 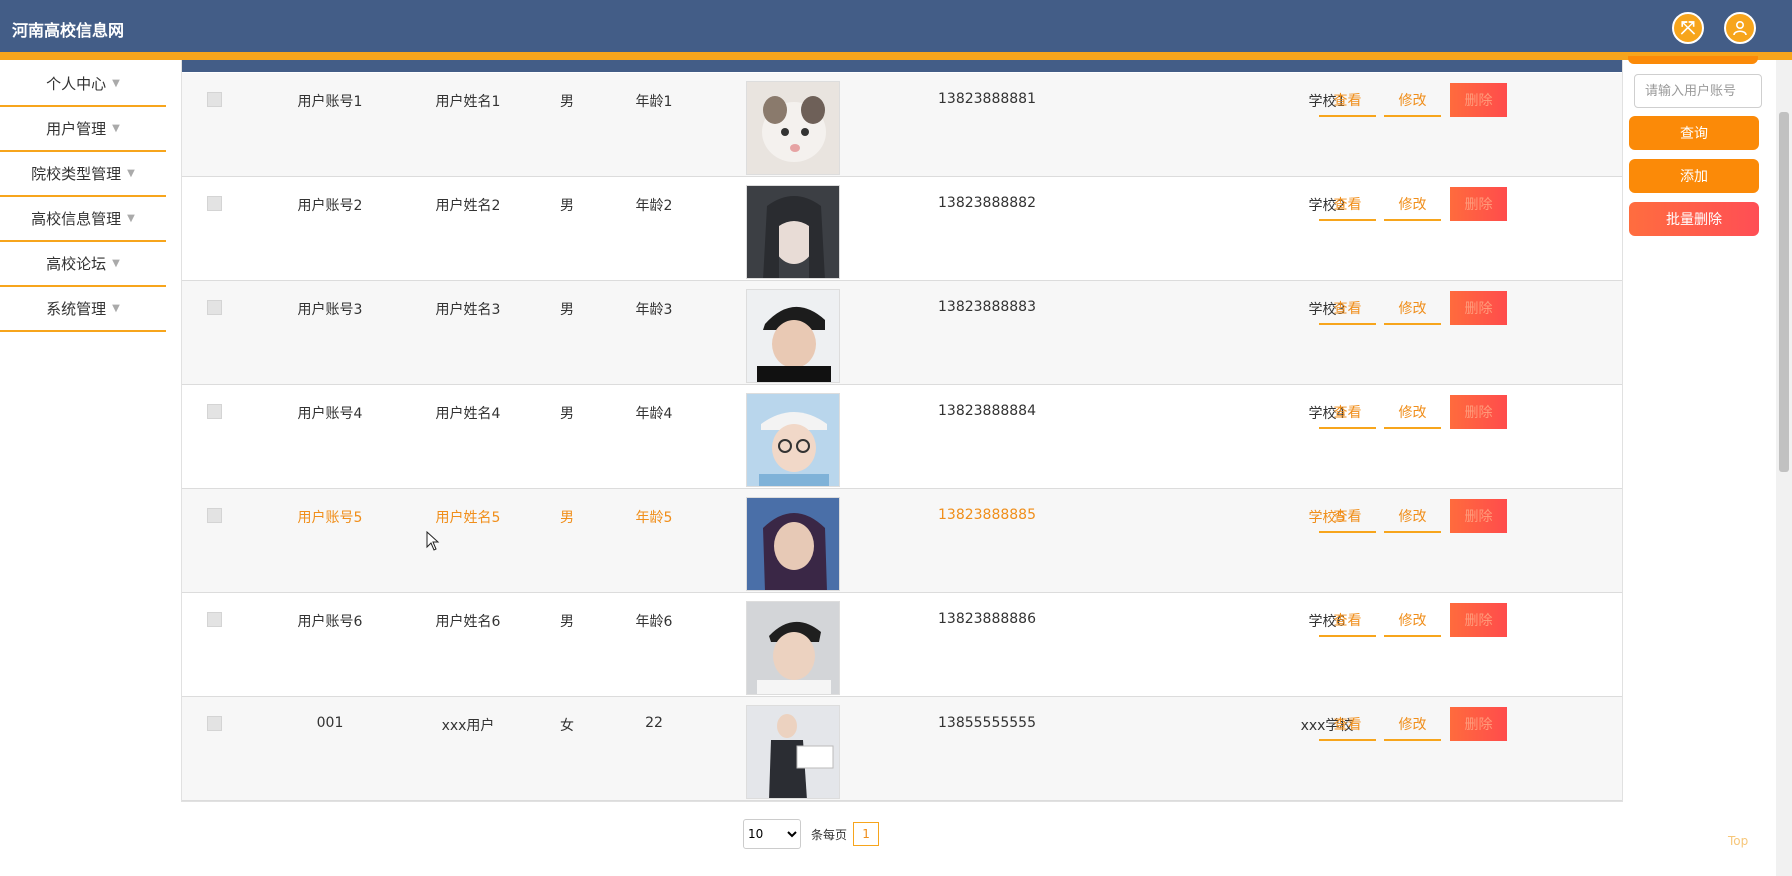 I want to click on sidebar-item-label: 用户管理, so click(x=76, y=129).